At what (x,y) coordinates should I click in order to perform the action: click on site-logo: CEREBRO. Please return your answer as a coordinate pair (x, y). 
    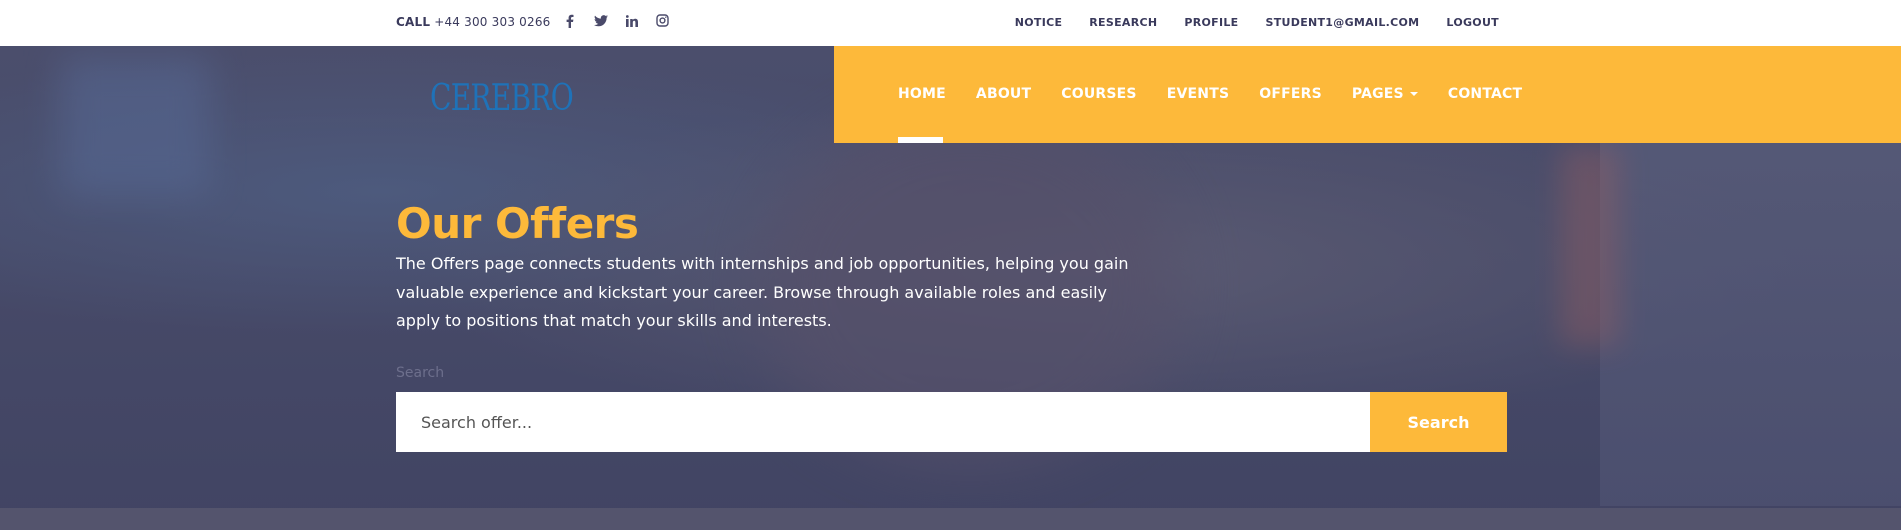
    Looking at the image, I should click on (502, 98).